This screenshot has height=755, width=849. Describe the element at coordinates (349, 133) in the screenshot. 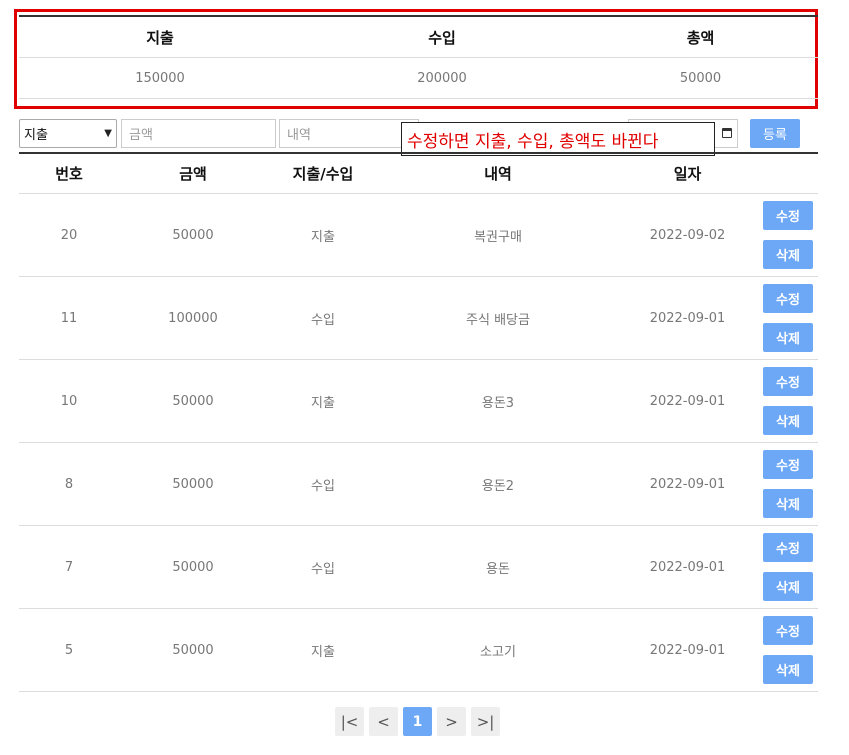

I see `description-input: 내역` at that location.